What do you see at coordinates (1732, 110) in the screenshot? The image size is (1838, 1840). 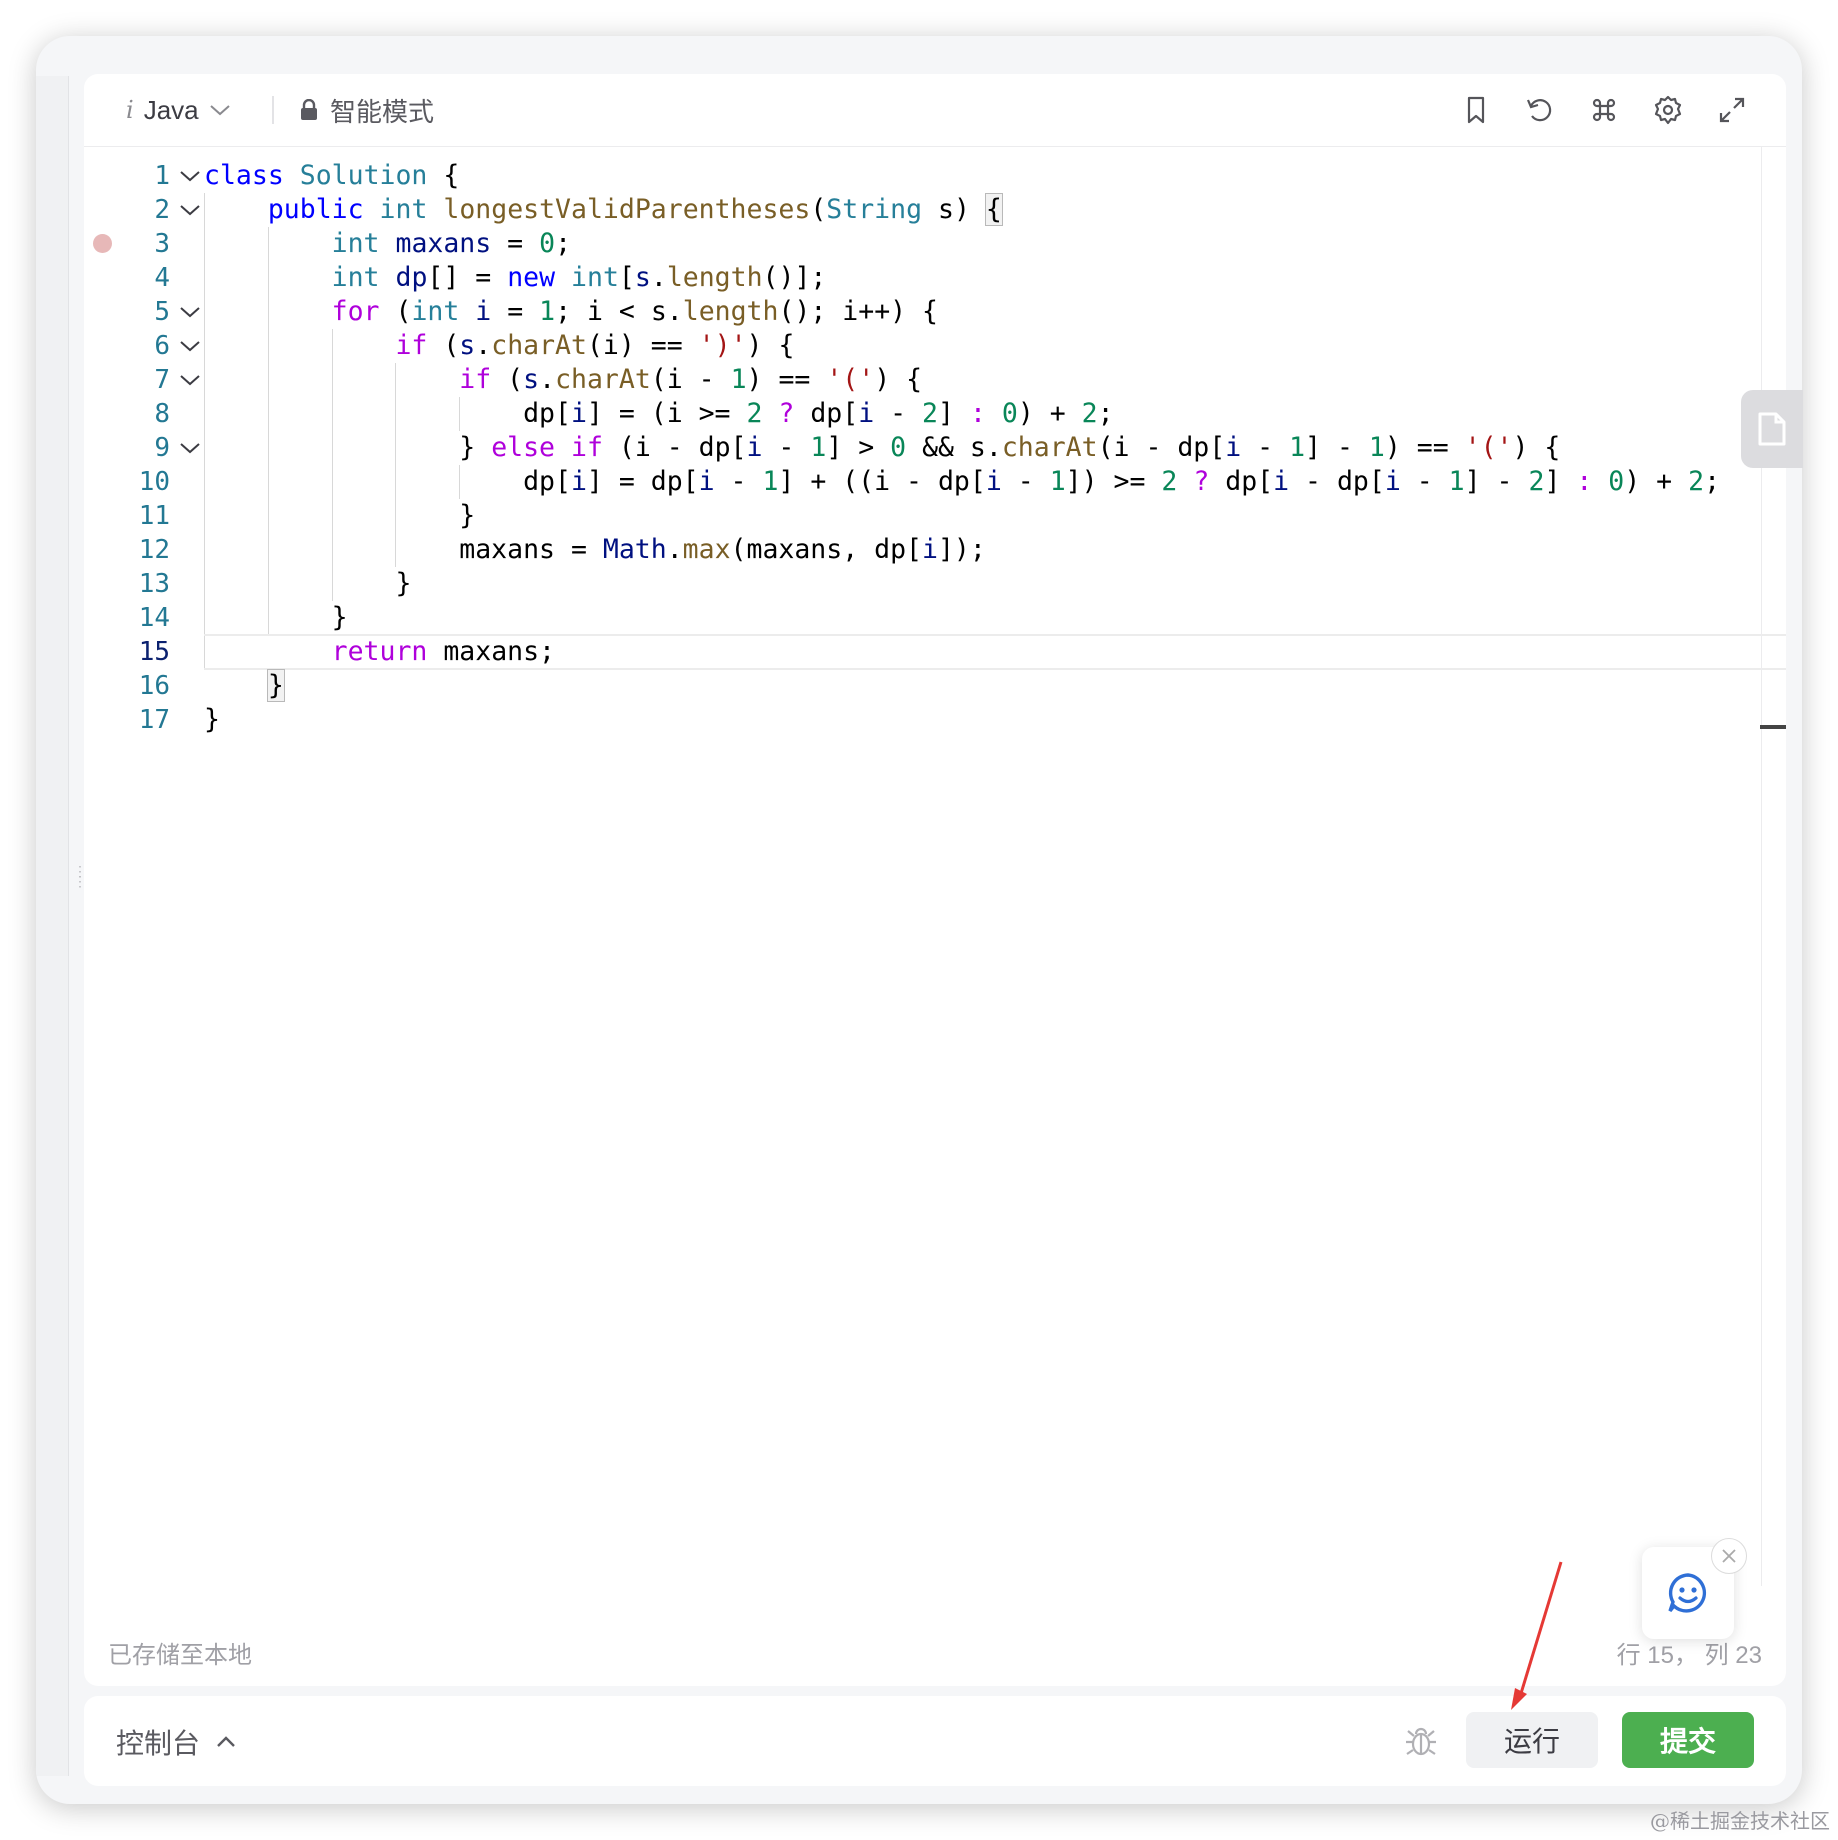 I see `fullscreen-icon` at bounding box center [1732, 110].